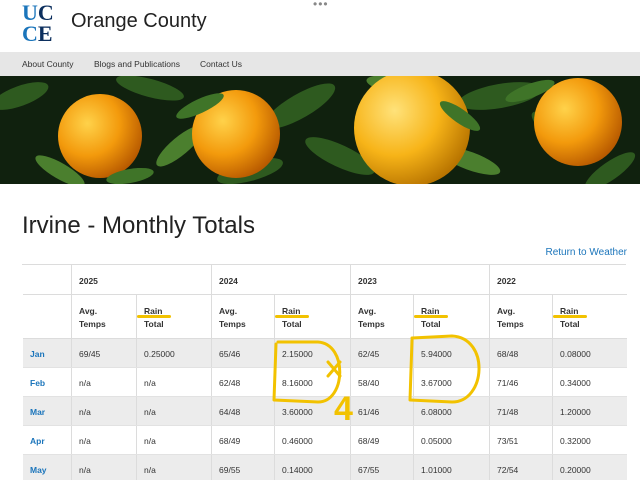 This screenshot has width=640, height=480. Describe the element at coordinates (47, 467) in the screenshot. I see `month-link: May` at that location.